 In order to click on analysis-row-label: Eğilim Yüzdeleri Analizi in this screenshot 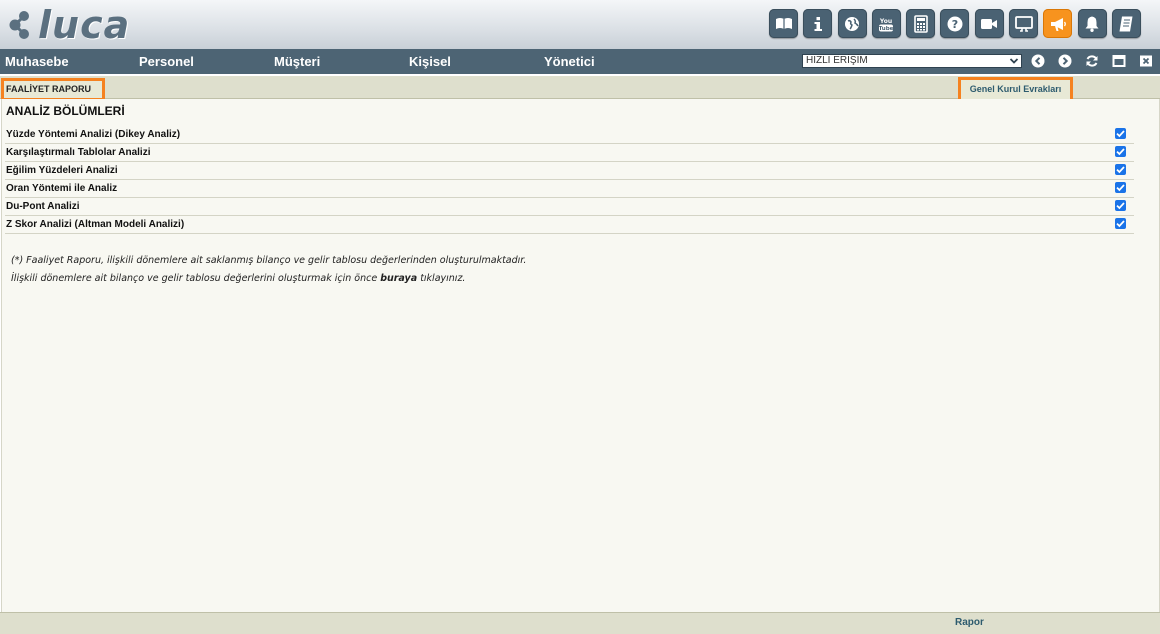, I will do `click(62, 170)`.